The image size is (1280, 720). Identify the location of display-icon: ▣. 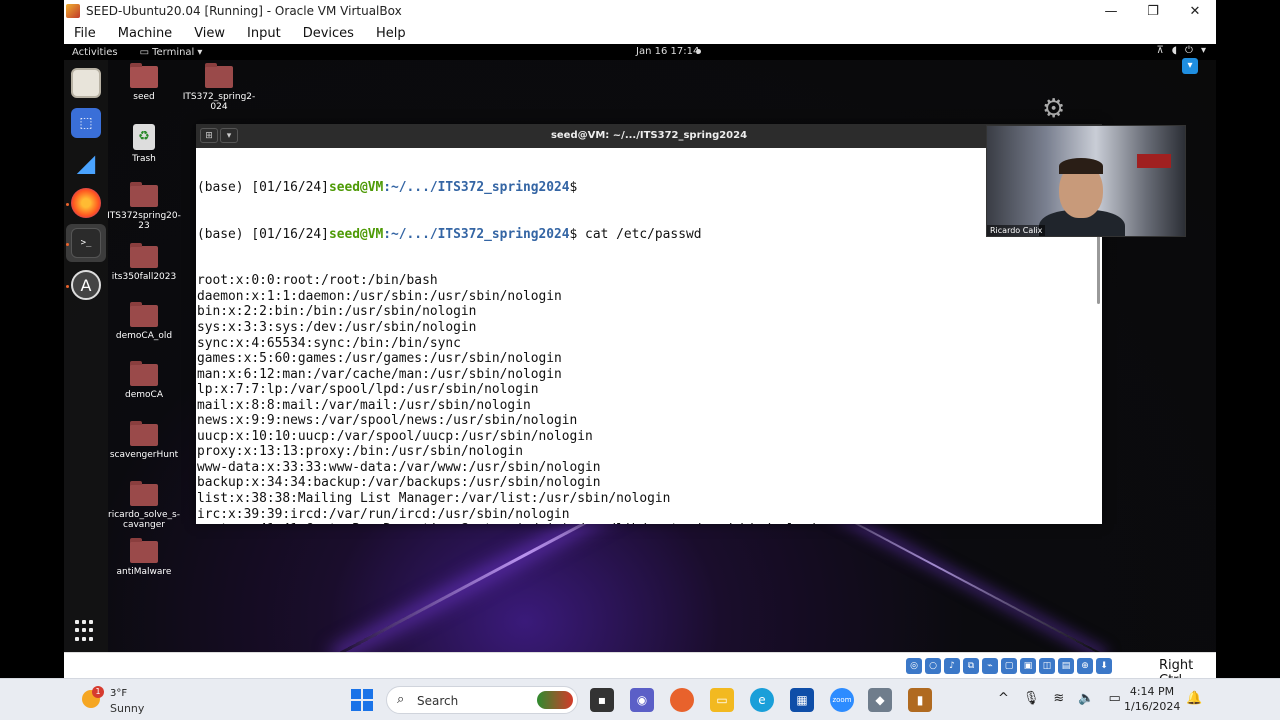
(1028, 666).